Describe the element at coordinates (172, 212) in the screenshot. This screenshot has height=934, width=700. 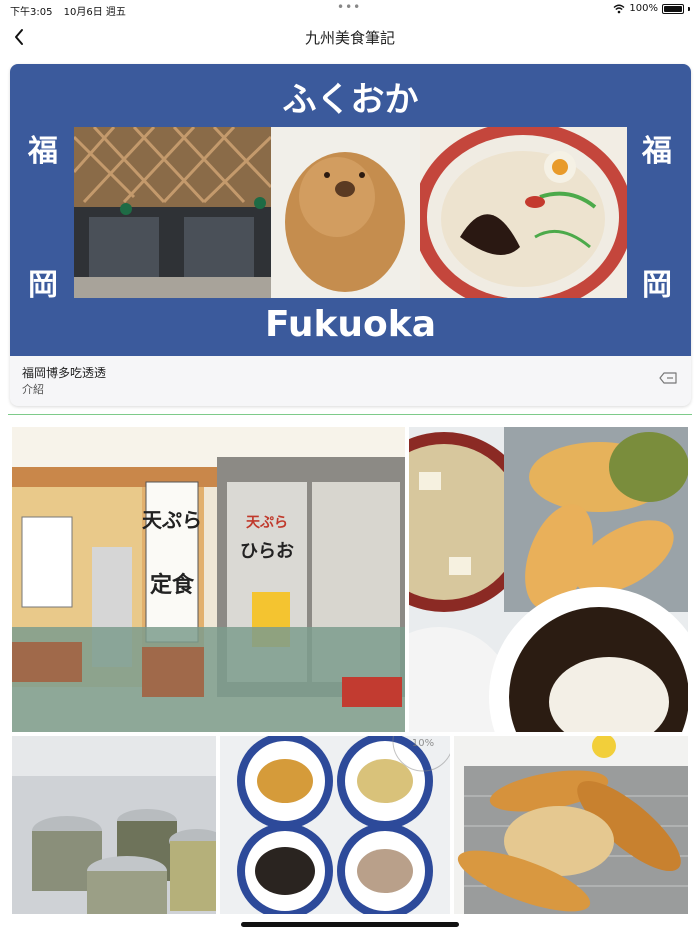
I see `storefront-photo` at that location.